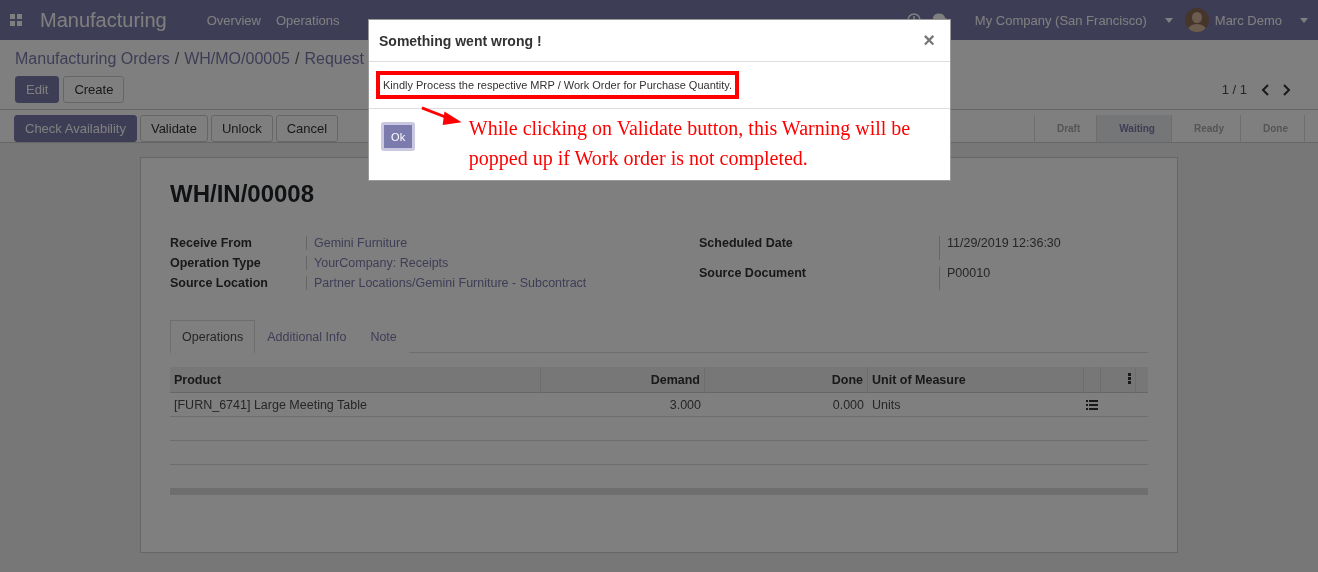  I want to click on table-cell-text: Units, so click(886, 405).